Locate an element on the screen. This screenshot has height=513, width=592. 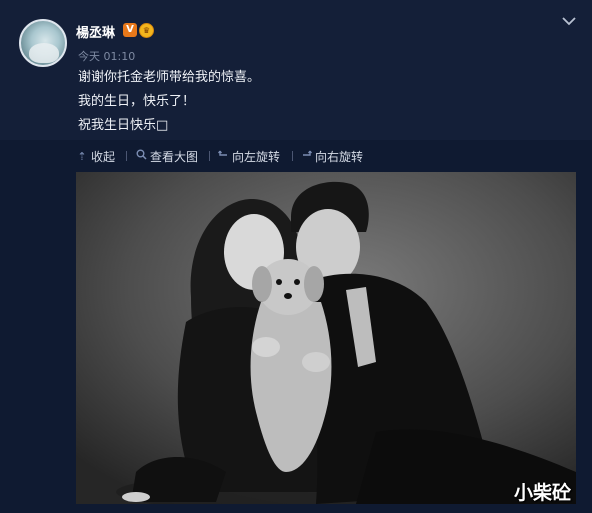
view-large-button: 查看大图 is located at coordinates (166, 156).